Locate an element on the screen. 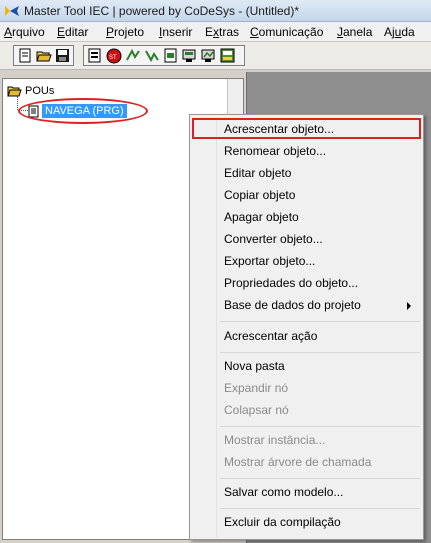 The width and height of the screenshot is (431, 543). online-icon is located at coordinates (208, 55).